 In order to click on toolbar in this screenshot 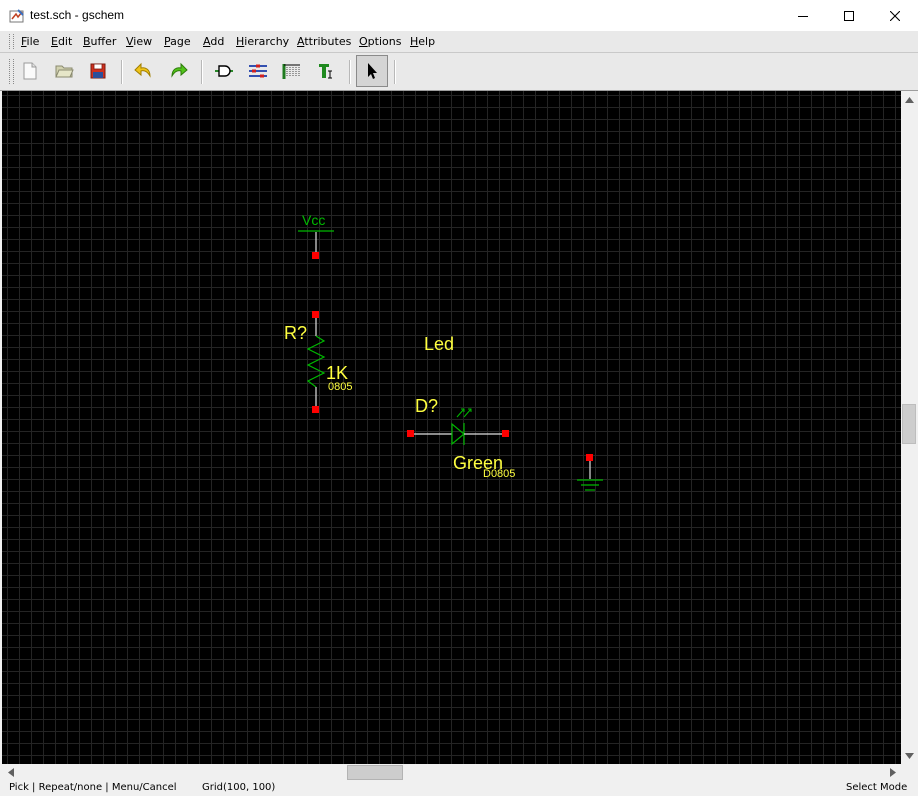, I will do `click(459, 72)`.